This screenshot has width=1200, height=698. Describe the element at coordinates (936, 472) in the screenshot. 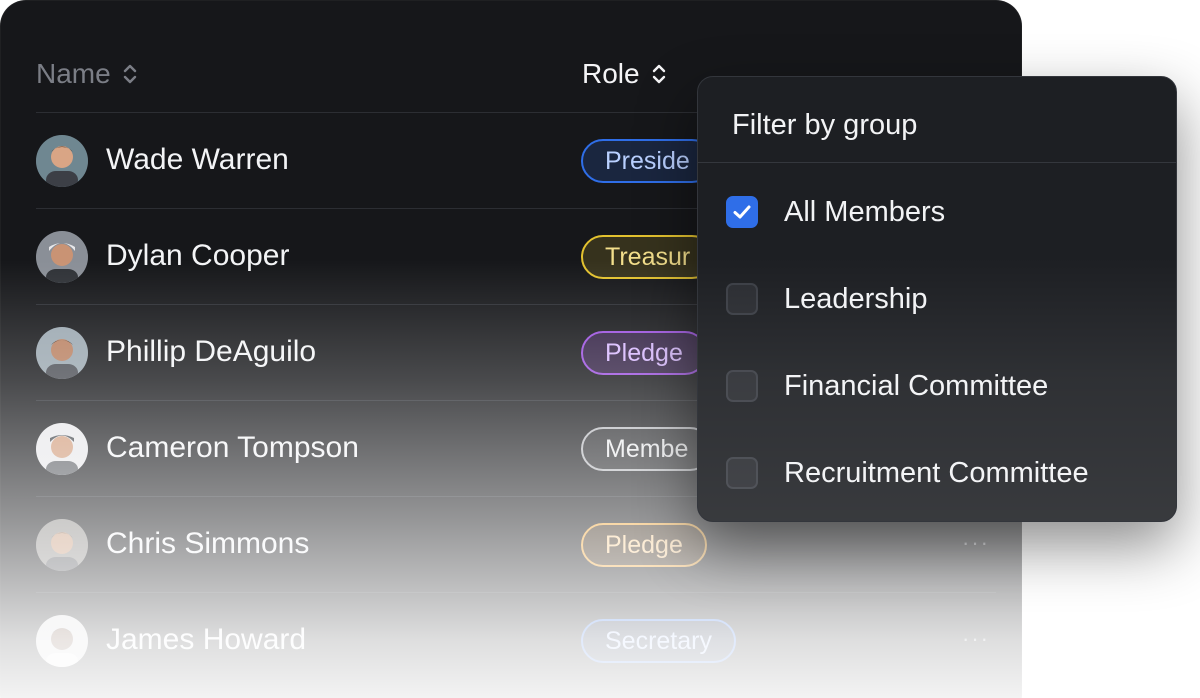

I see `filter-option-label: Recruitment Committee` at that location.